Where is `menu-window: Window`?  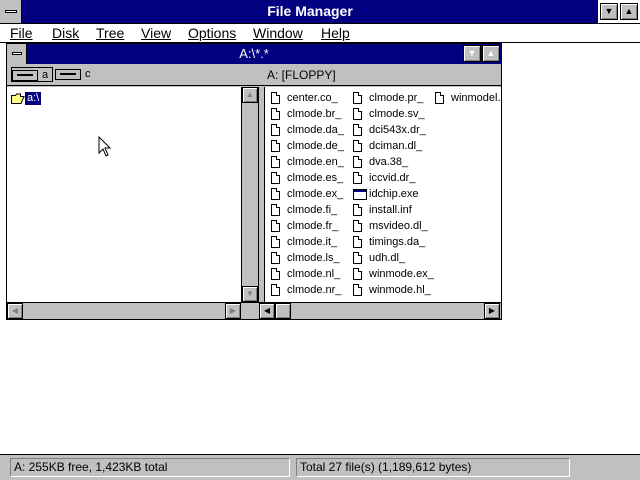 menu-window: Window is located at coordinates (278, 33).